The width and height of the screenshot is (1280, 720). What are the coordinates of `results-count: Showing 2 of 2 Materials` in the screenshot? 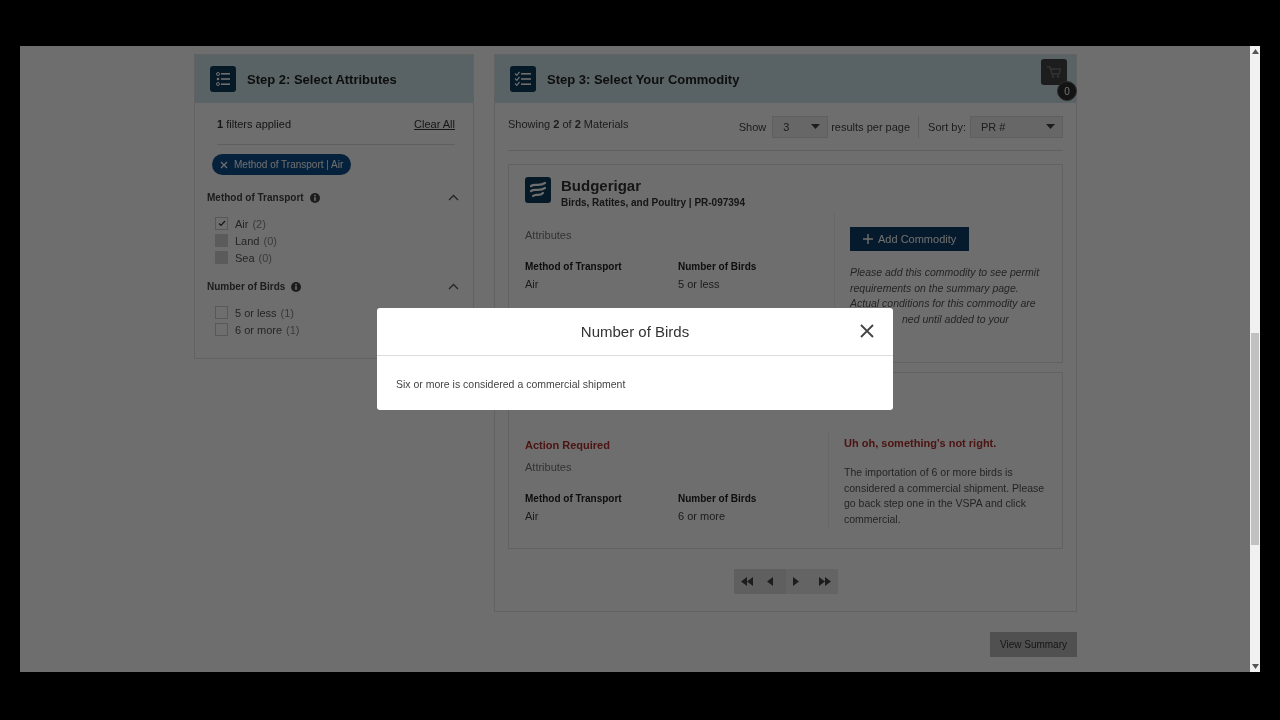 It's located at (569, 124).